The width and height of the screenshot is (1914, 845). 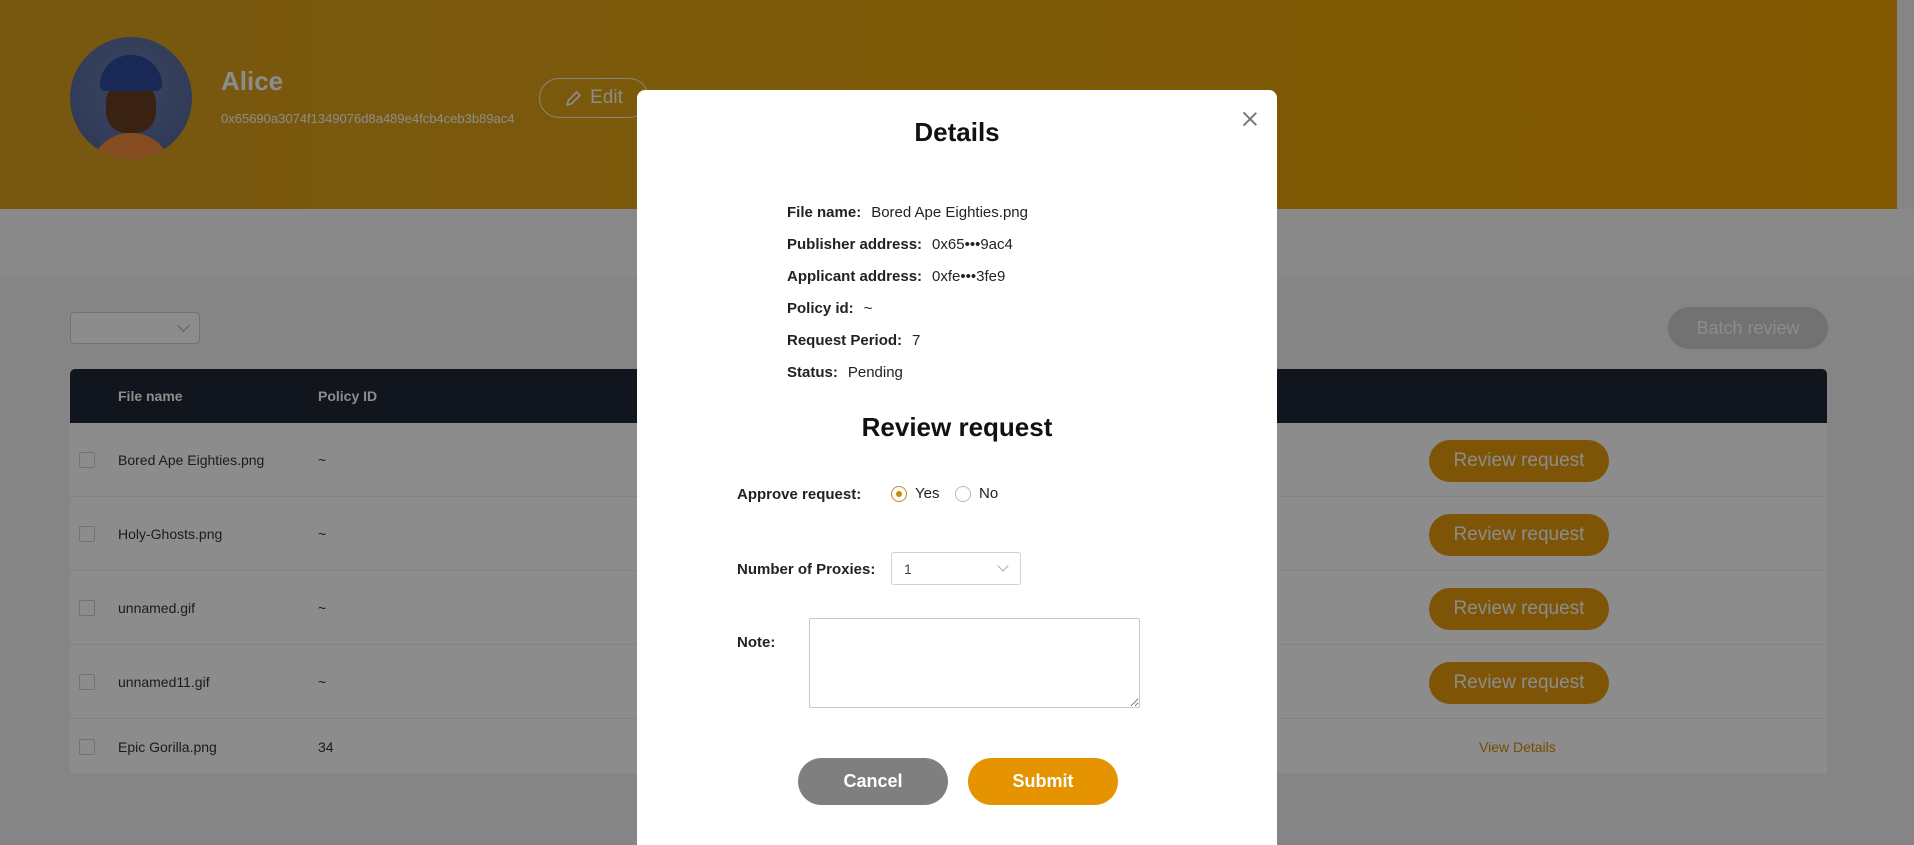 What do you see at coordinates (908, 569) in the screenshot?
I see `proxies-select-value: 1` at bounding box center [908, 569].